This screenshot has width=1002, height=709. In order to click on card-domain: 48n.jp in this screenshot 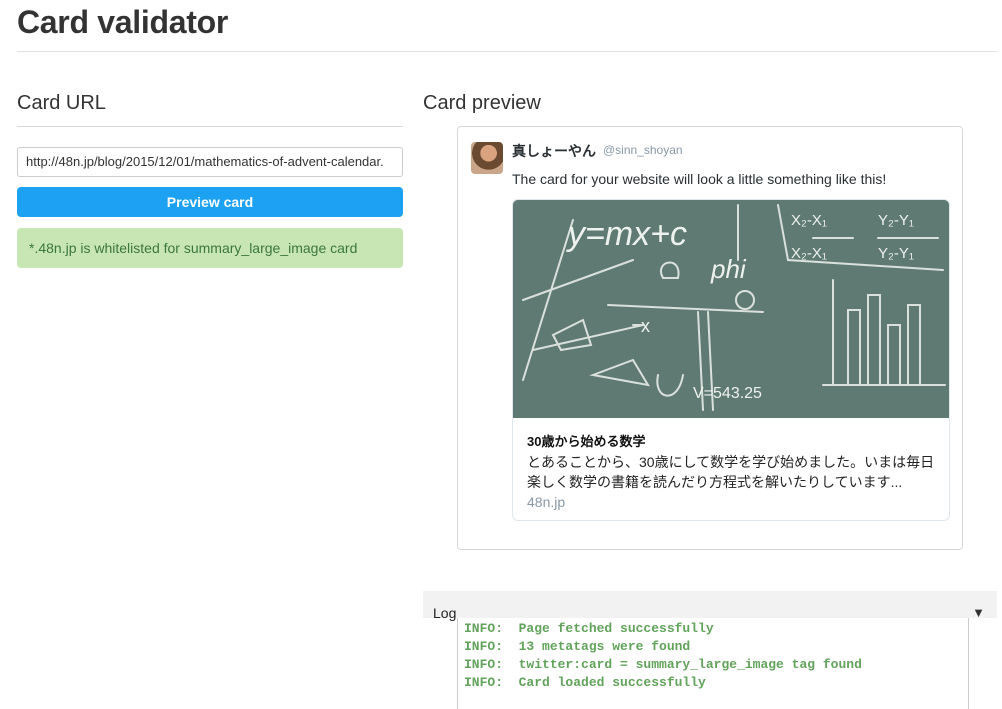, I will do `click(546, 502)`.